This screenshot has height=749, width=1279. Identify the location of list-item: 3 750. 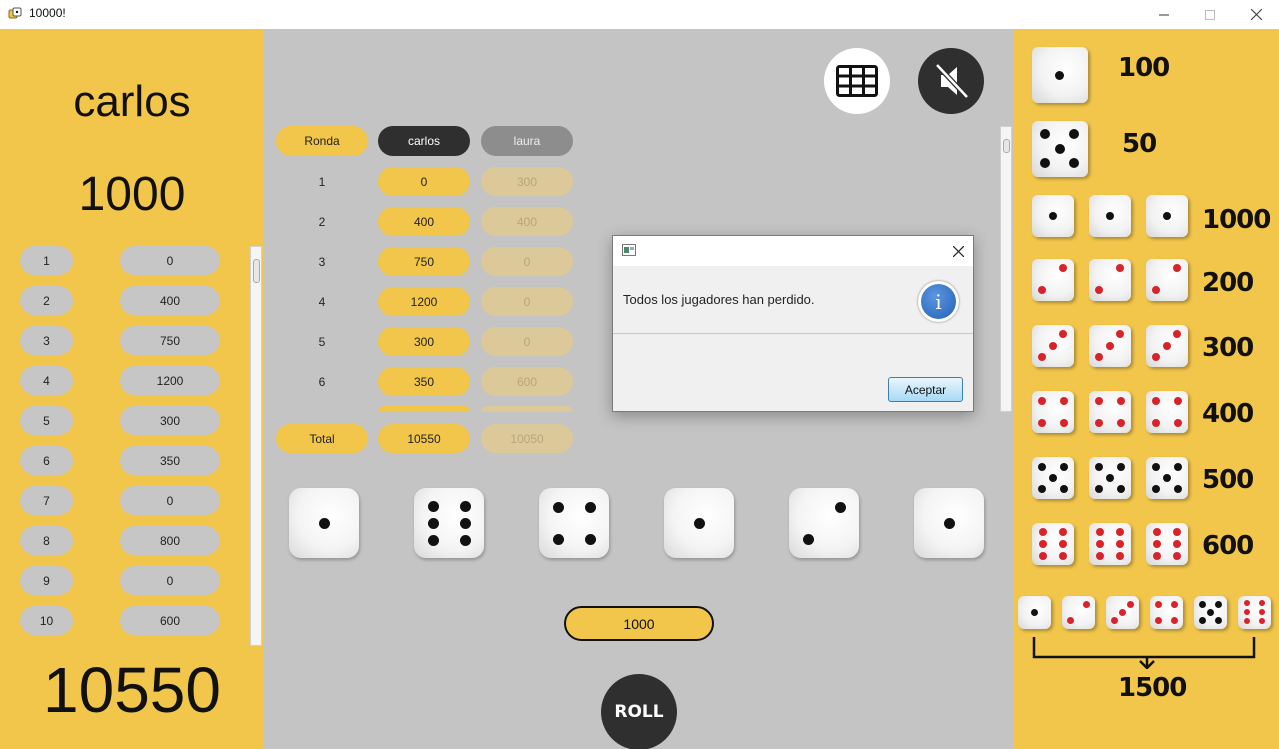
(125, 341).